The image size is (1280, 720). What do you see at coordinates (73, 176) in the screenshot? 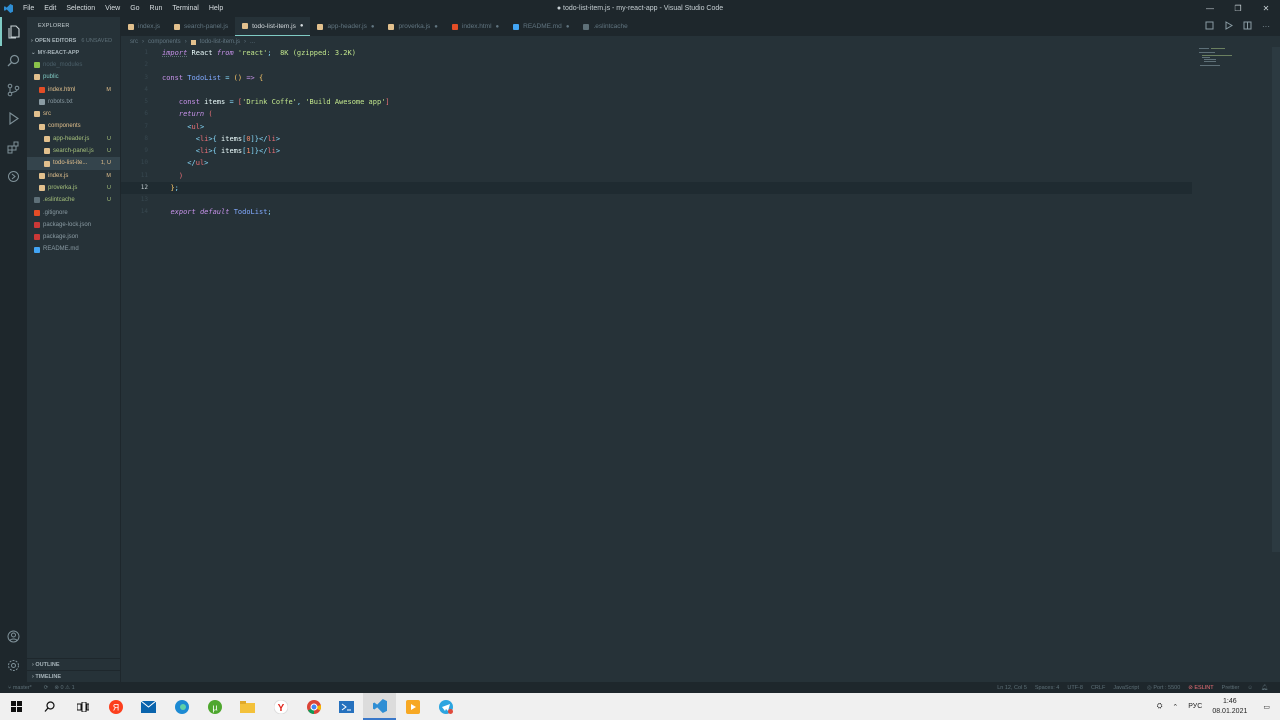
I see `tree-item: index.js M` at bounding box center [73, 176].